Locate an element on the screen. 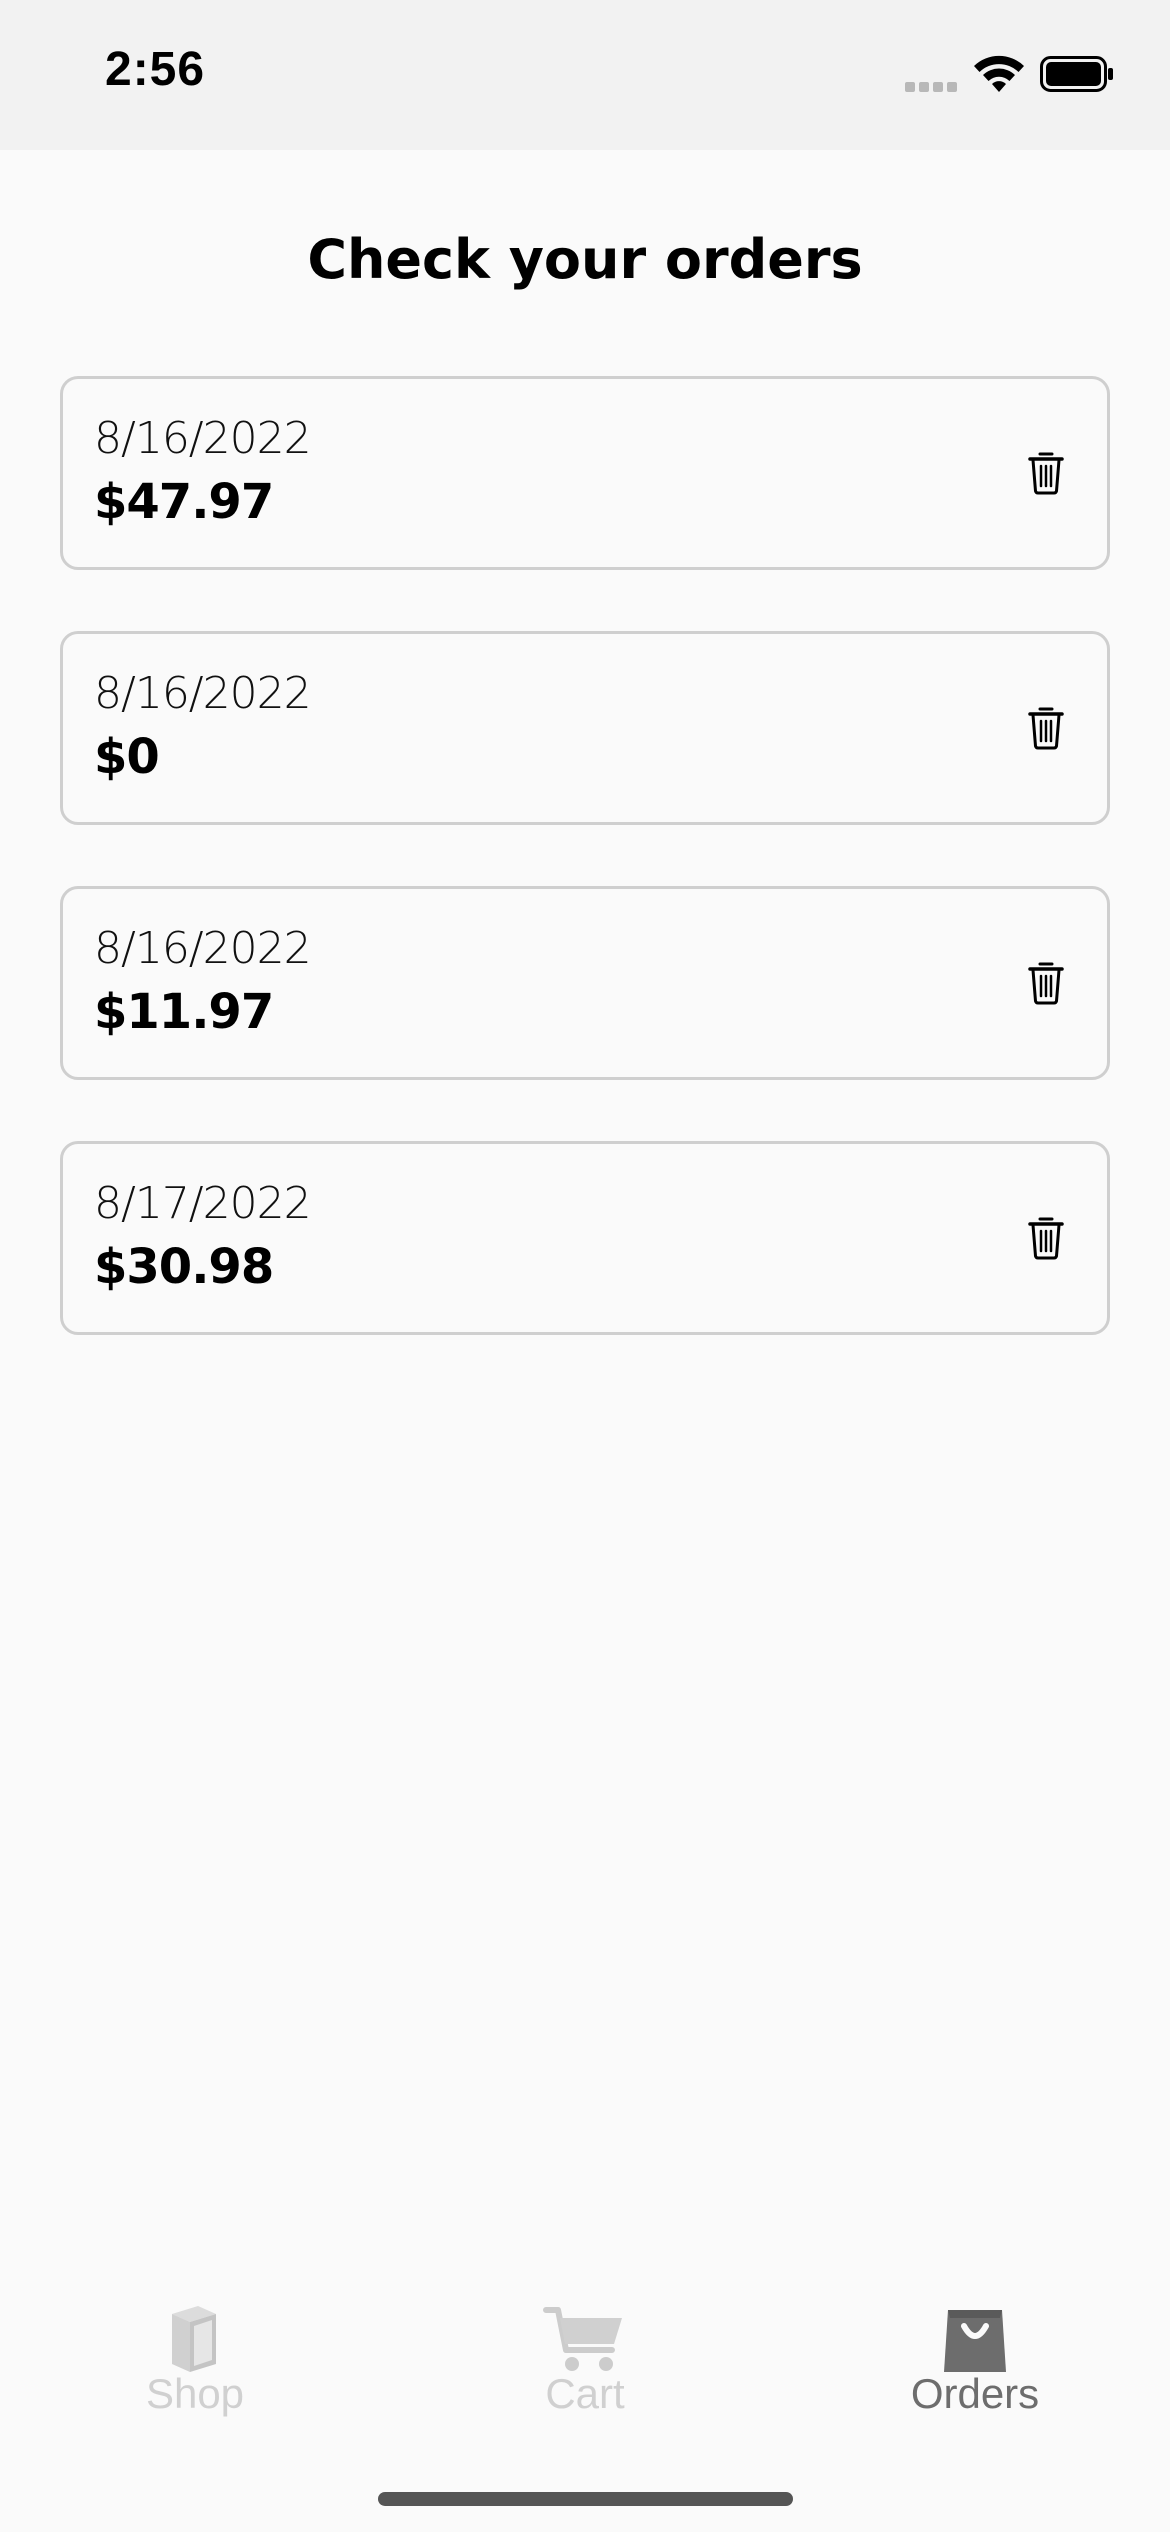 The width and height of the screenshot is (1170, 2532). order-total: $11.97 is located at coordinates (184, 1012).